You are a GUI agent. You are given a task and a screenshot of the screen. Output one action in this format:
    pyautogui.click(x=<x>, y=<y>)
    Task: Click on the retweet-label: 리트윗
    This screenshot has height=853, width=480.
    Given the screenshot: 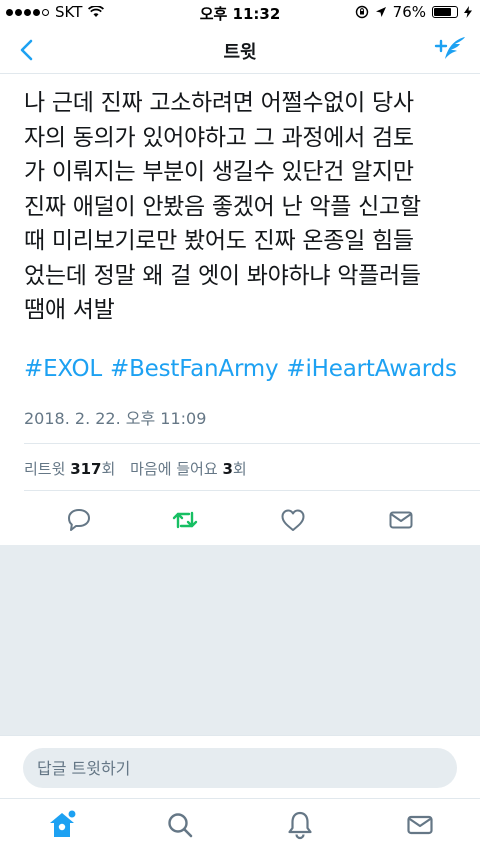 What is the action you would take?
    pyautogui.click(x=45, y=469)
    